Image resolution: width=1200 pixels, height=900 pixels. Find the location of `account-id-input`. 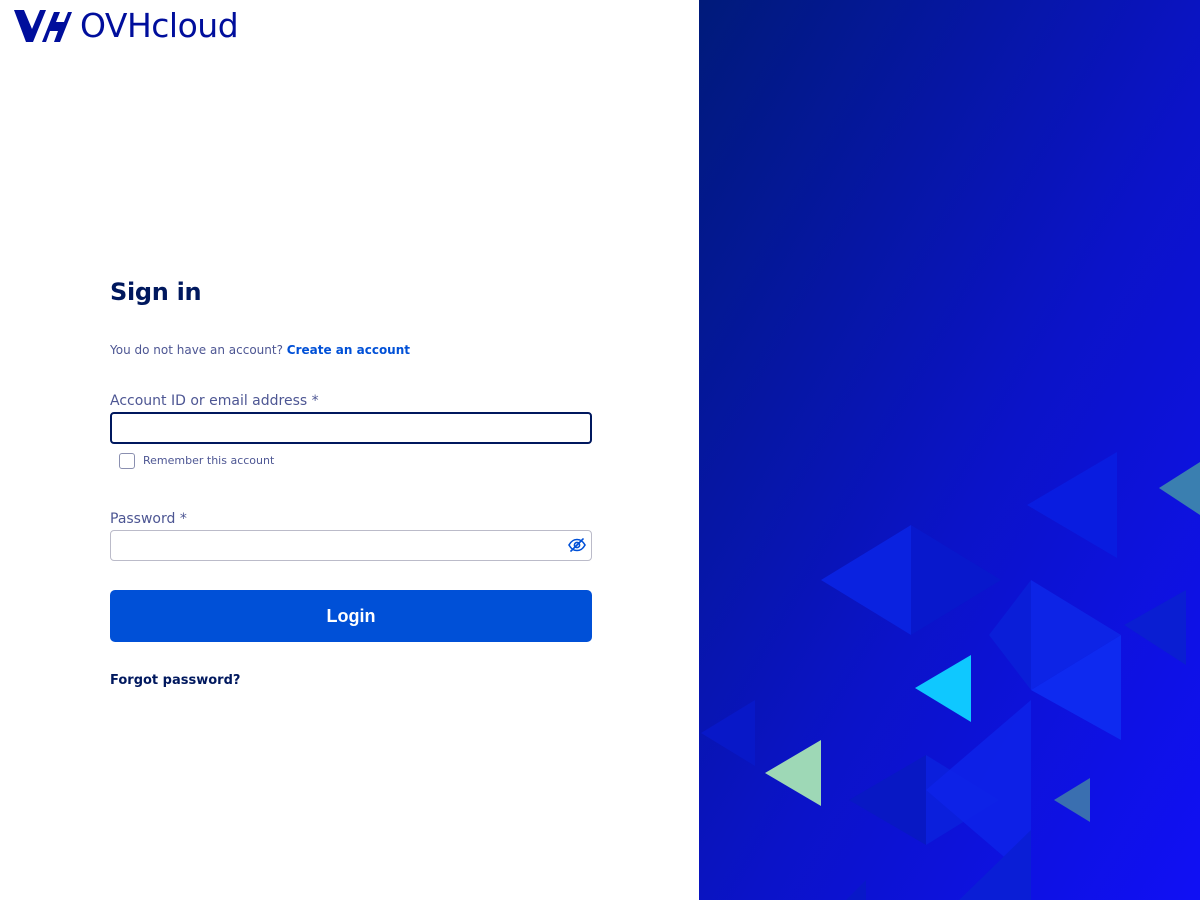

account-id-input is located at coordinates (351, 428).